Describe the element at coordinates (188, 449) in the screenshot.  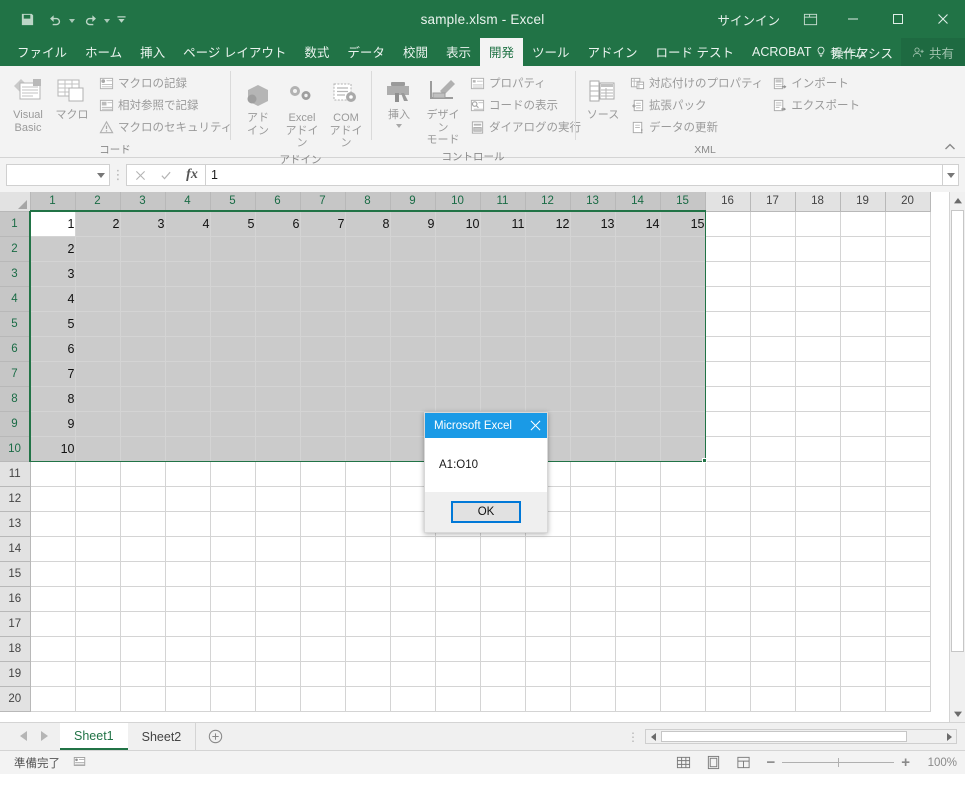
I see `cell-r10c4` at that location.